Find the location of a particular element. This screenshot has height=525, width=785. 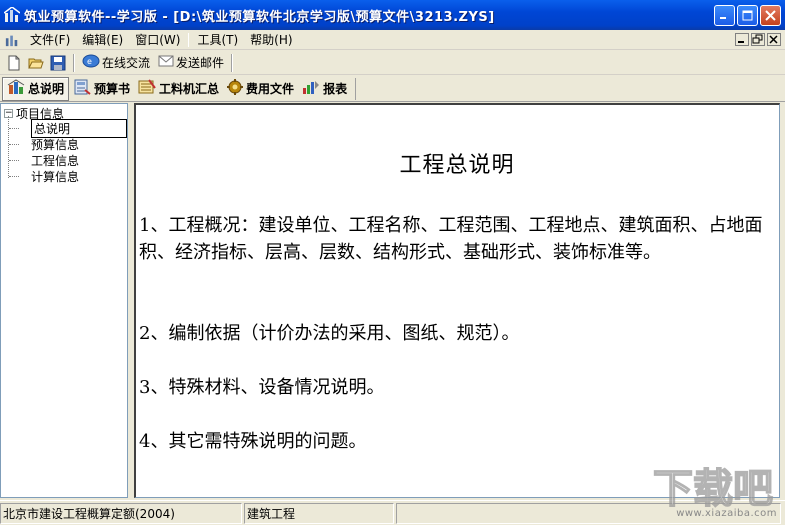

report-icon is located at coordinates (311, 88).